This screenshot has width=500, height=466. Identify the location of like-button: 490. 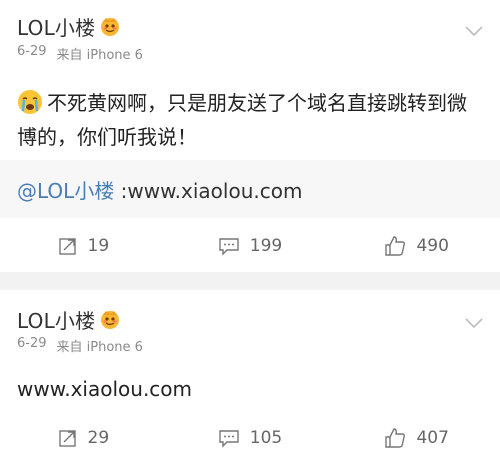
(416, 246).